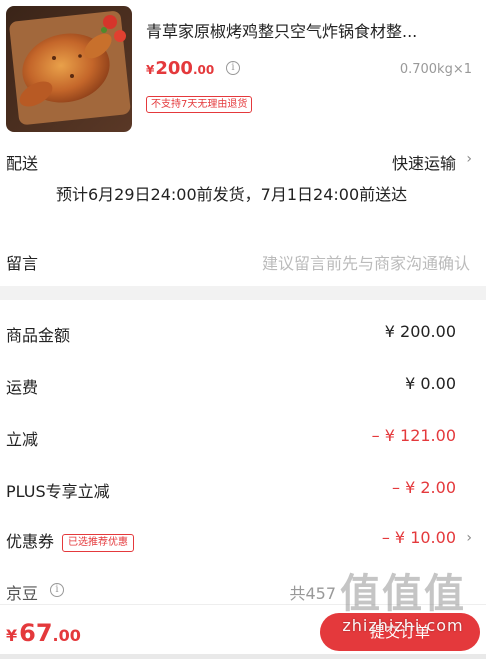  I want to click on price-integer: 200, so click(174, 68).